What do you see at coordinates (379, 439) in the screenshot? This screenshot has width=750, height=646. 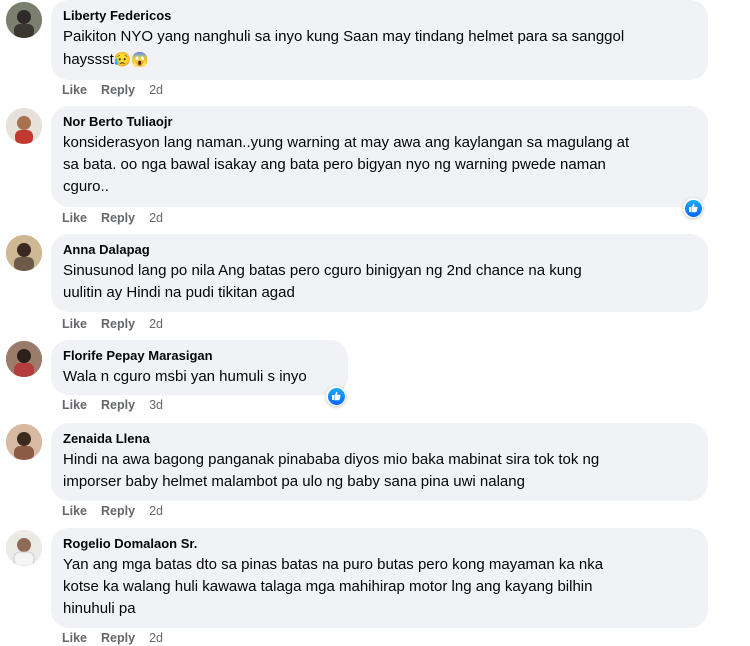 I see `commenter-name: Zenaida Llena` at bounding box center [379, 439].